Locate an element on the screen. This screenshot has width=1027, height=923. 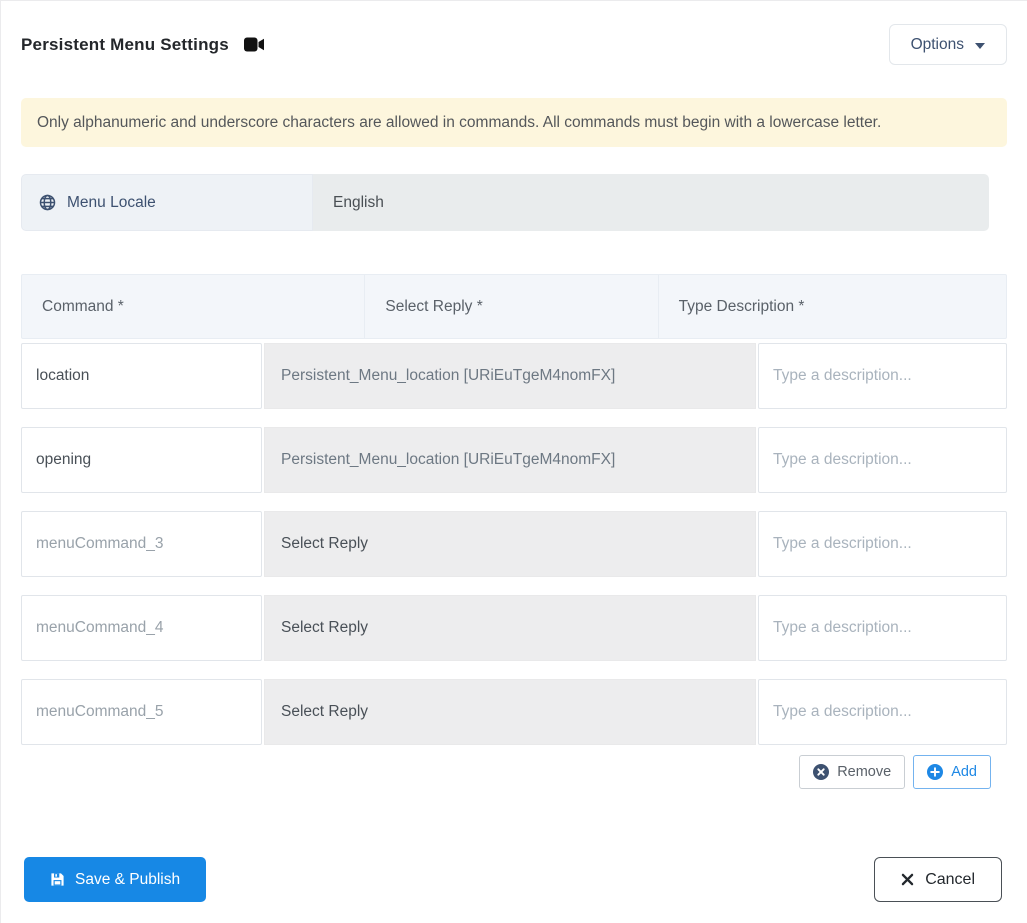
cancel-button: Cancel is located at coordinates (938, 879).